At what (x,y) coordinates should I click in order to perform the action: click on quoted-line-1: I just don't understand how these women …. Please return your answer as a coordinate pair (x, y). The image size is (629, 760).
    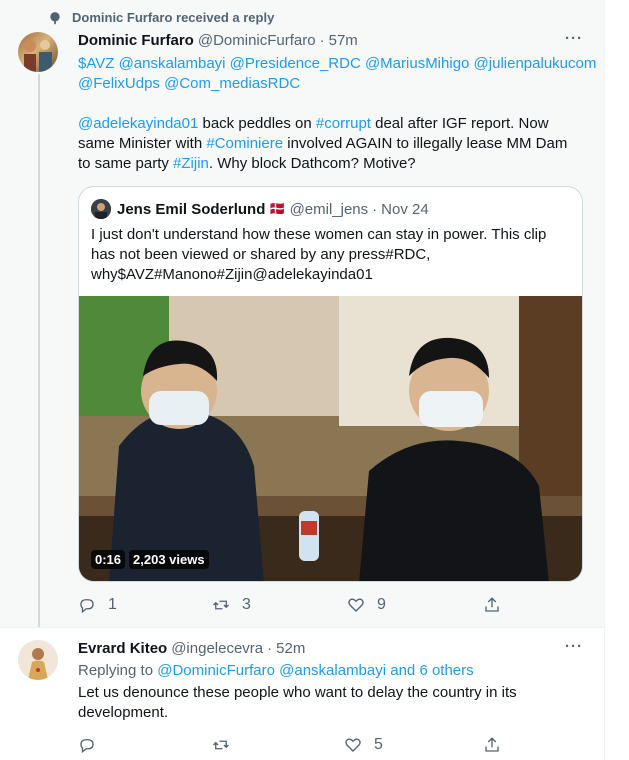
    Looking at the image, I should click on (319, 234).